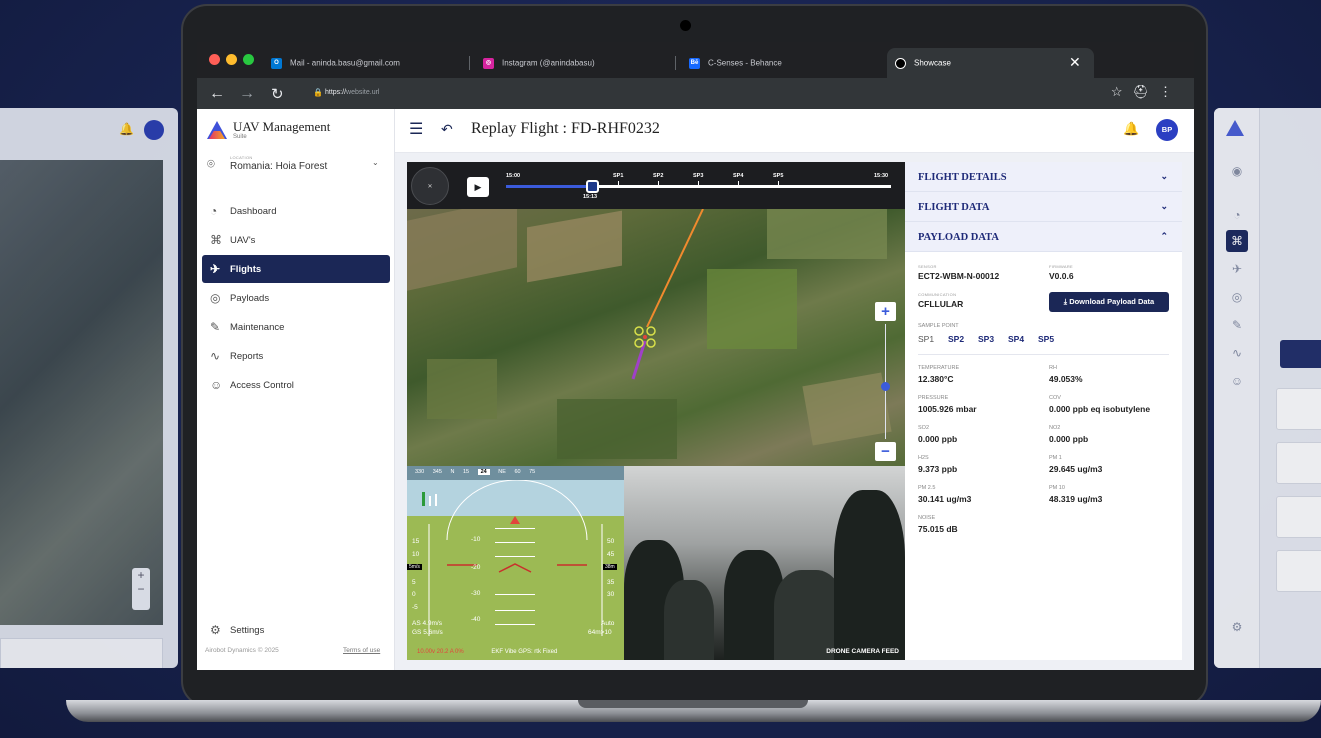  What do you see at coordinates (958, 237) in the screenshot?
I see `accordion-title: PAYLOAD DATA` at bounding box center [958, 237].